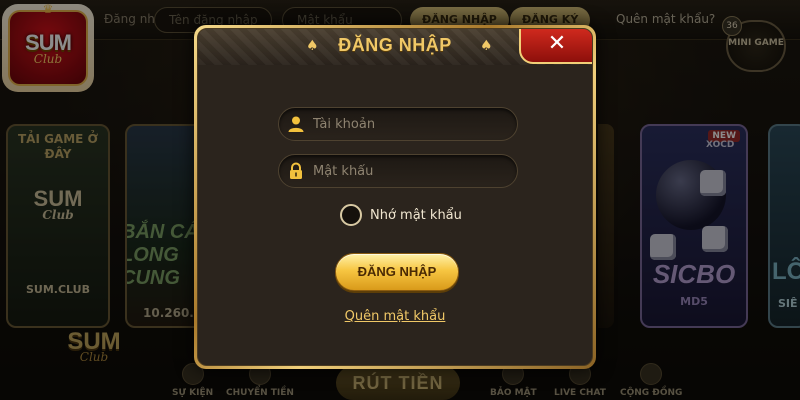 This screenshot has width=800, height=400. I want to click on remember-label: Nhớ mật khẩu, so click(416, 215).